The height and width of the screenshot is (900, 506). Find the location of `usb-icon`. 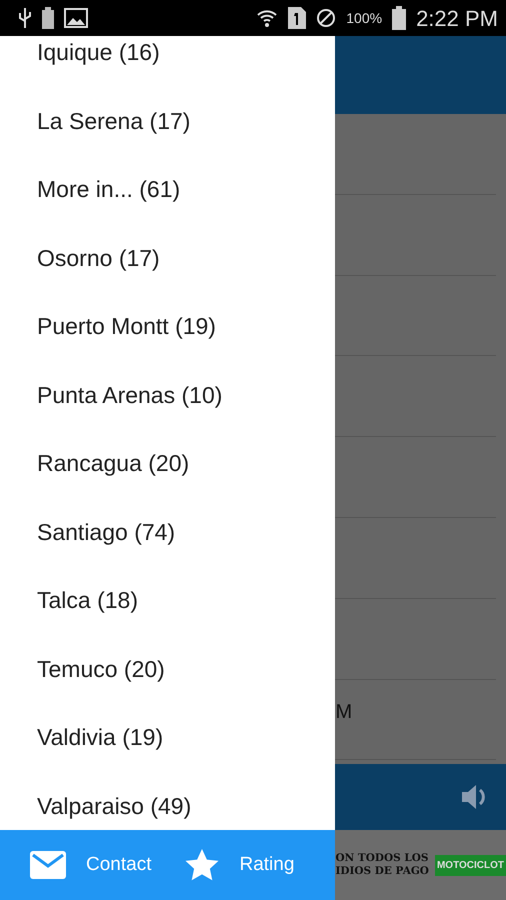

usb-icon is located at coordinates (25, 18).